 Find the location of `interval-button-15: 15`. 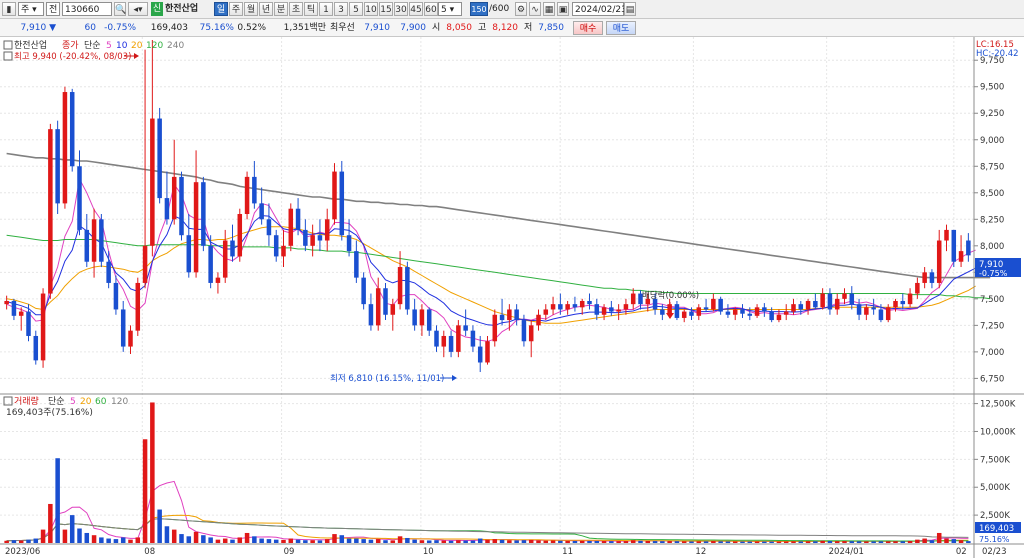

interval-button-15: 15 is located at coordinates (386, 9).